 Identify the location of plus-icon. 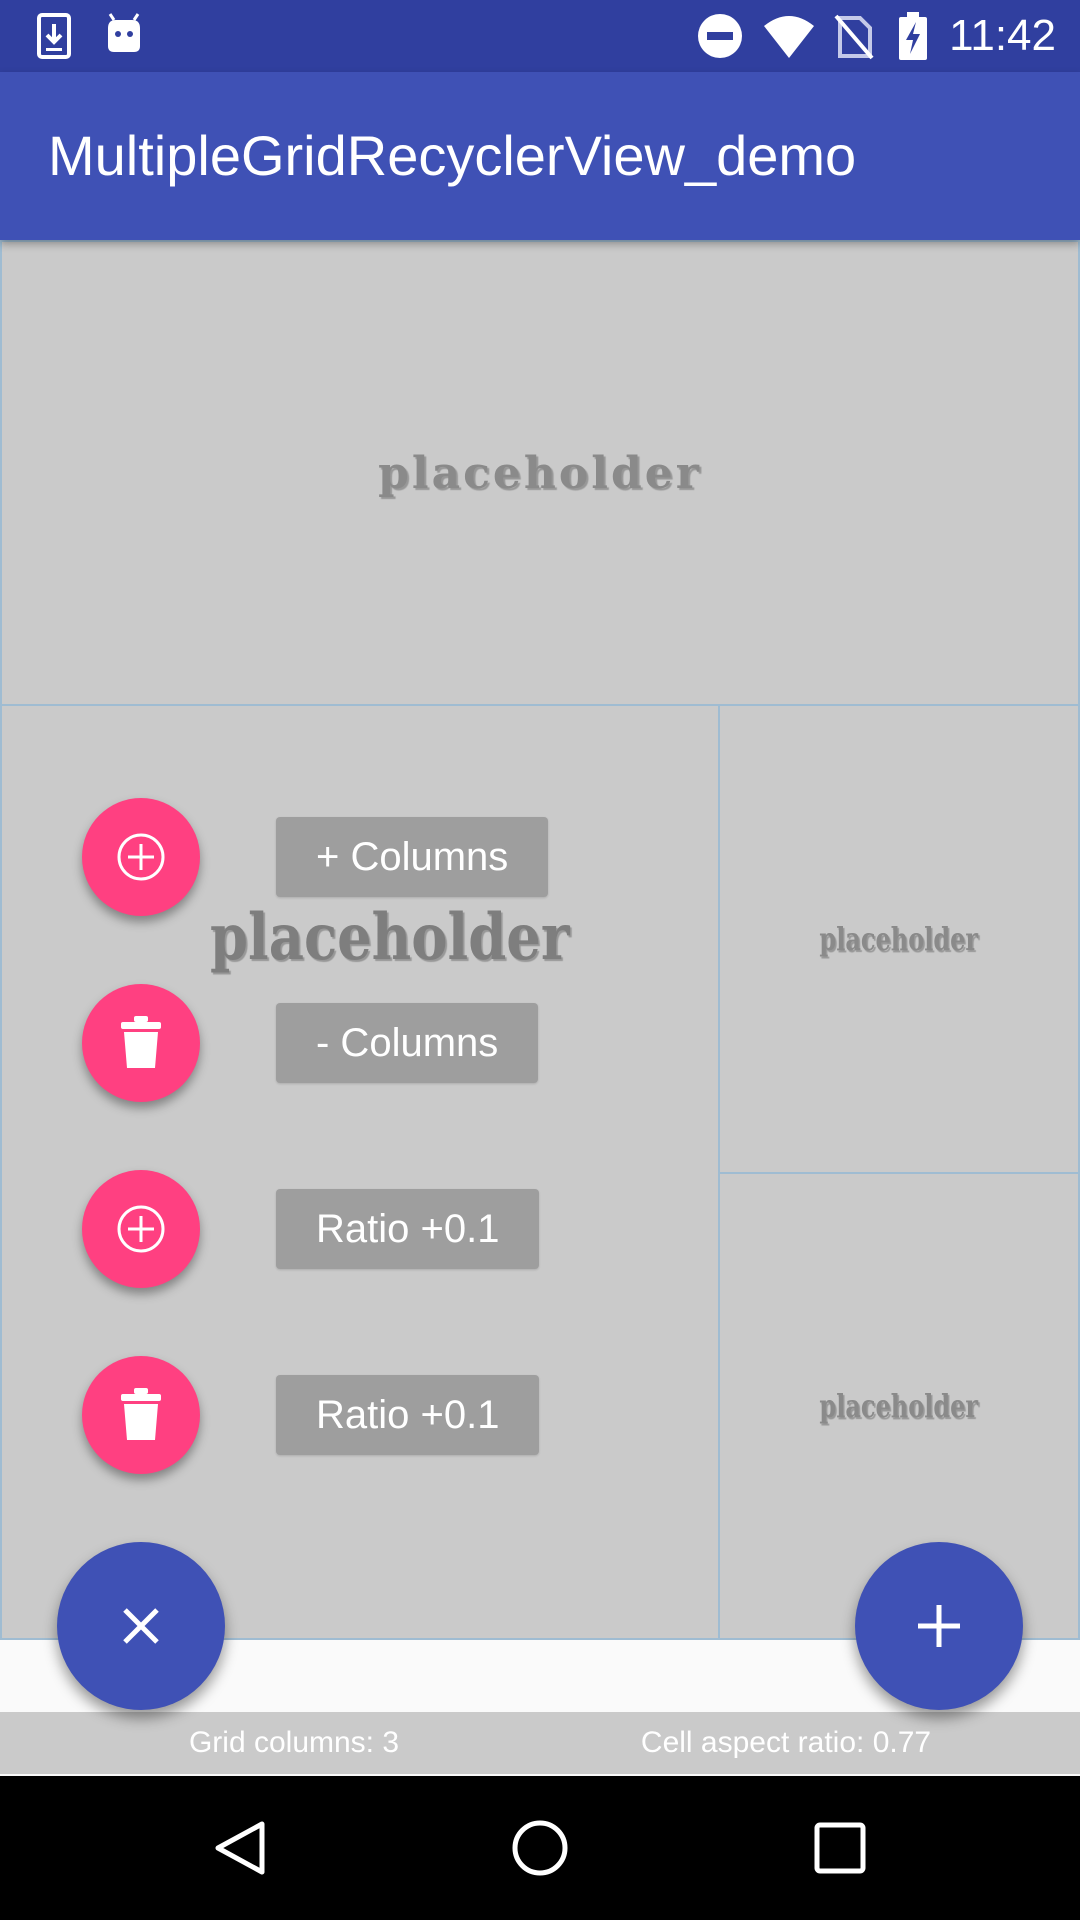
(939, 1626).